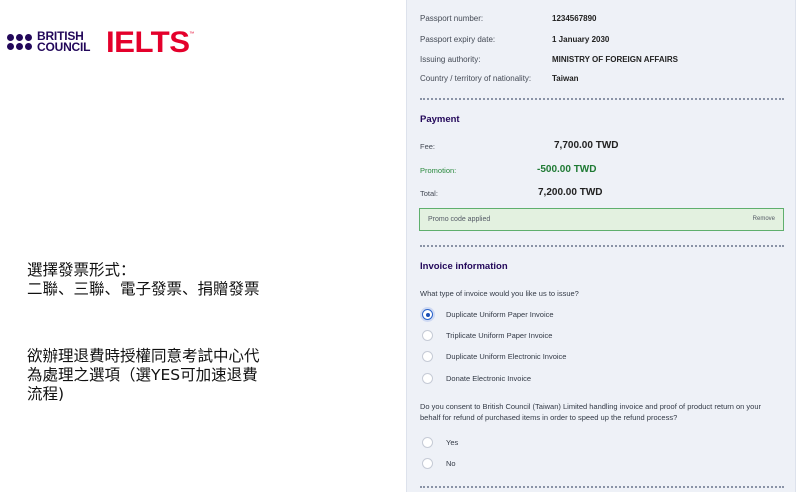 This screenshot has height=492, width=800. I want to click on british-council-logo: BRITISH COUNCIL, so click(49, 41).